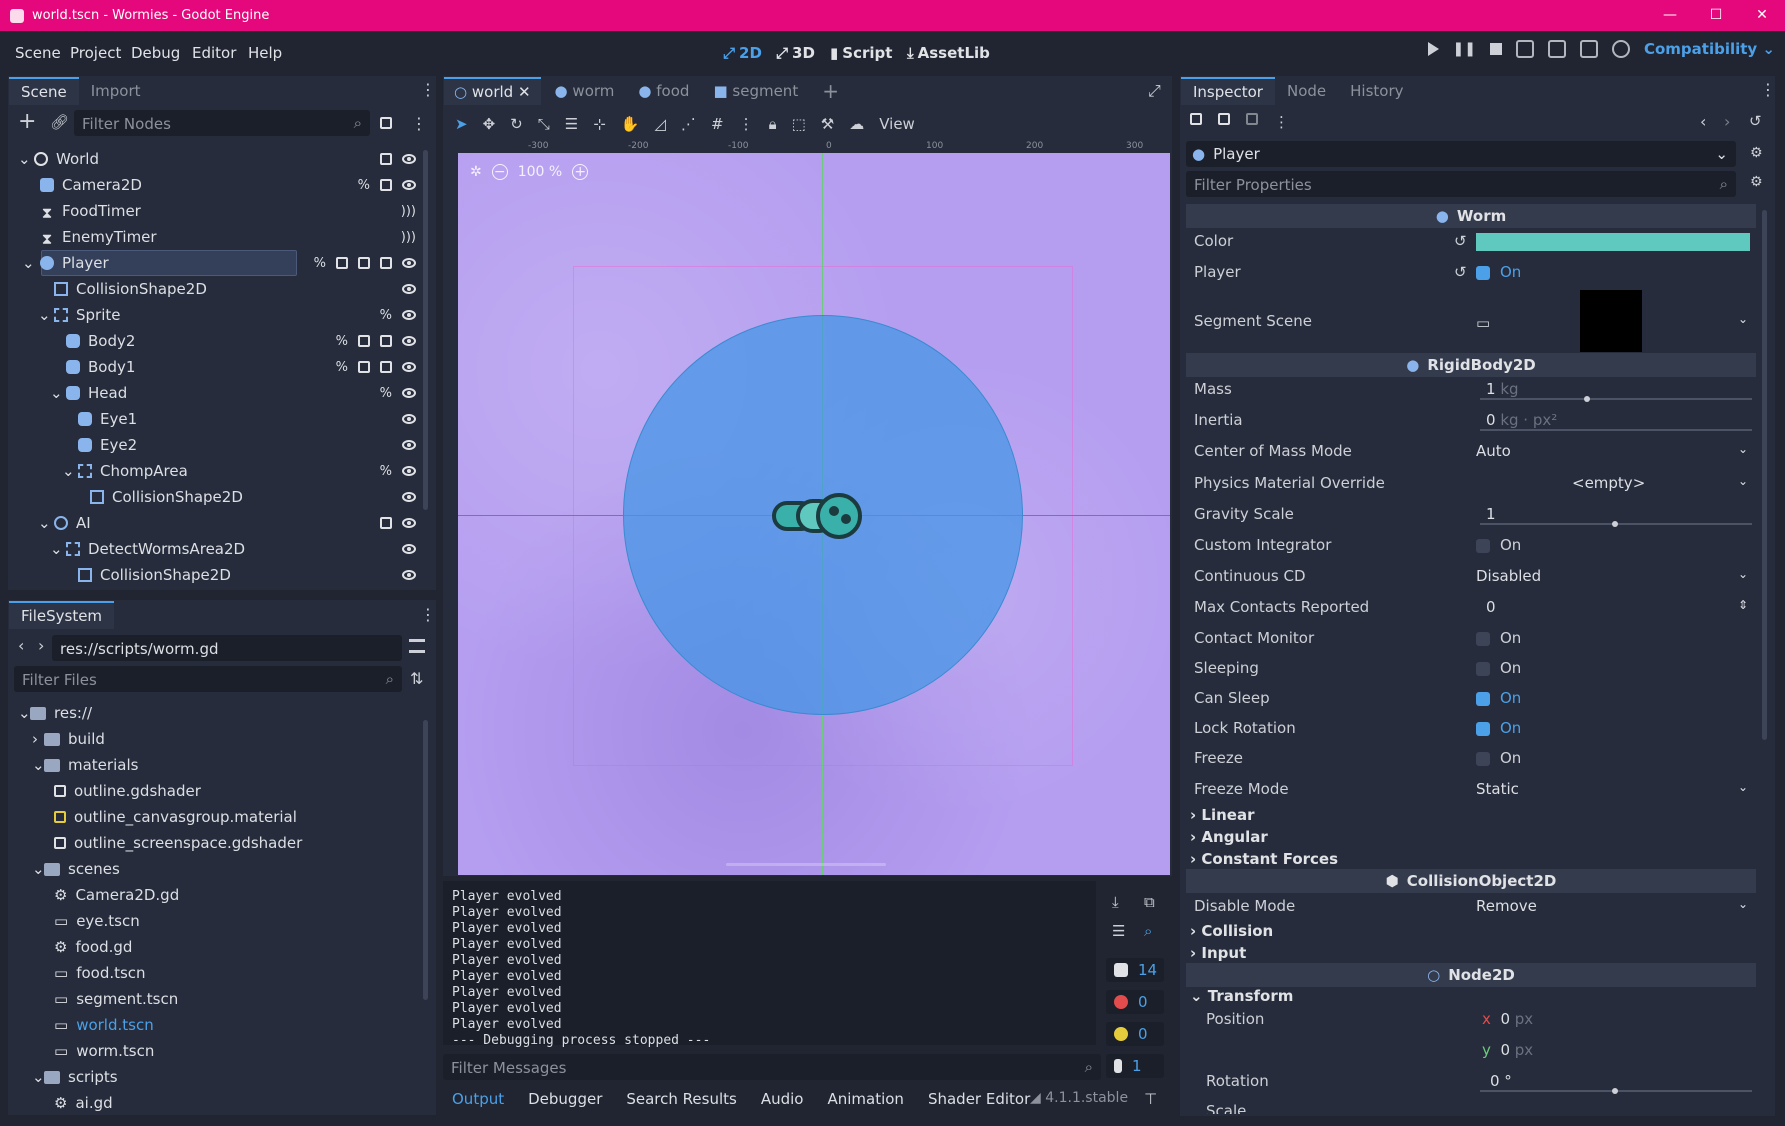  Describe the element at coordinates (1473, 420) in the screenshot. I see `prop-inertia: Inertia 0 kg · px²` at that location.